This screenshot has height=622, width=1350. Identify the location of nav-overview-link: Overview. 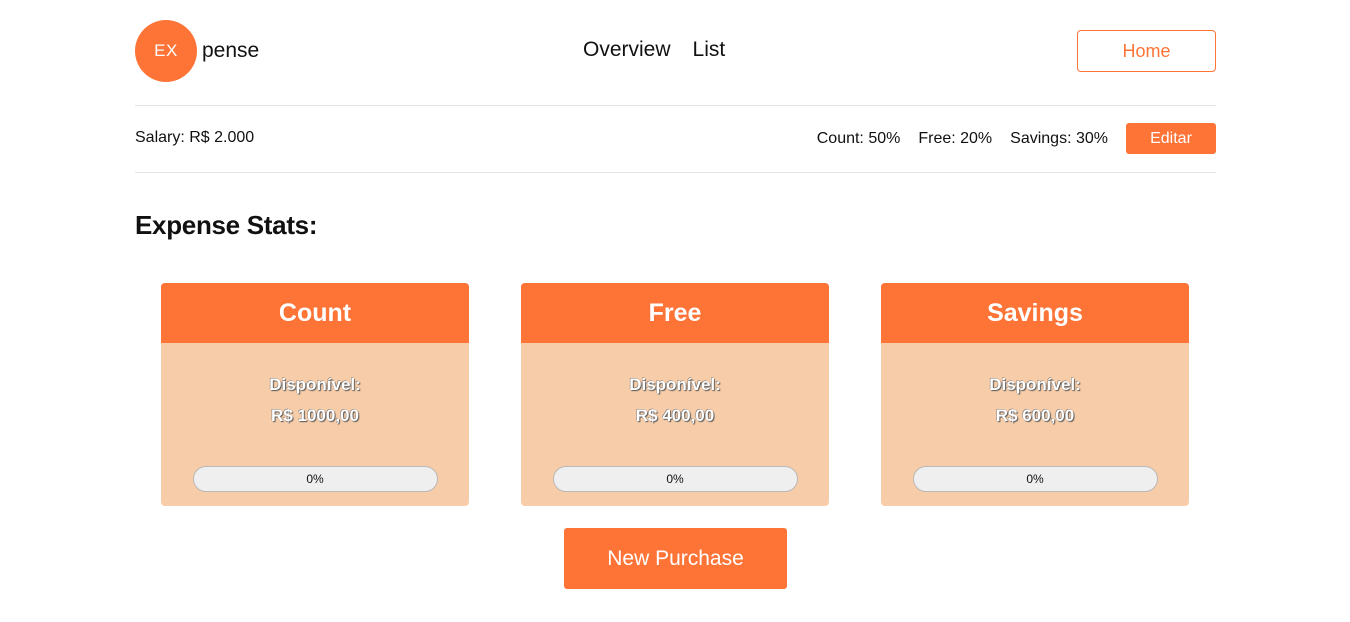
(627, 50).